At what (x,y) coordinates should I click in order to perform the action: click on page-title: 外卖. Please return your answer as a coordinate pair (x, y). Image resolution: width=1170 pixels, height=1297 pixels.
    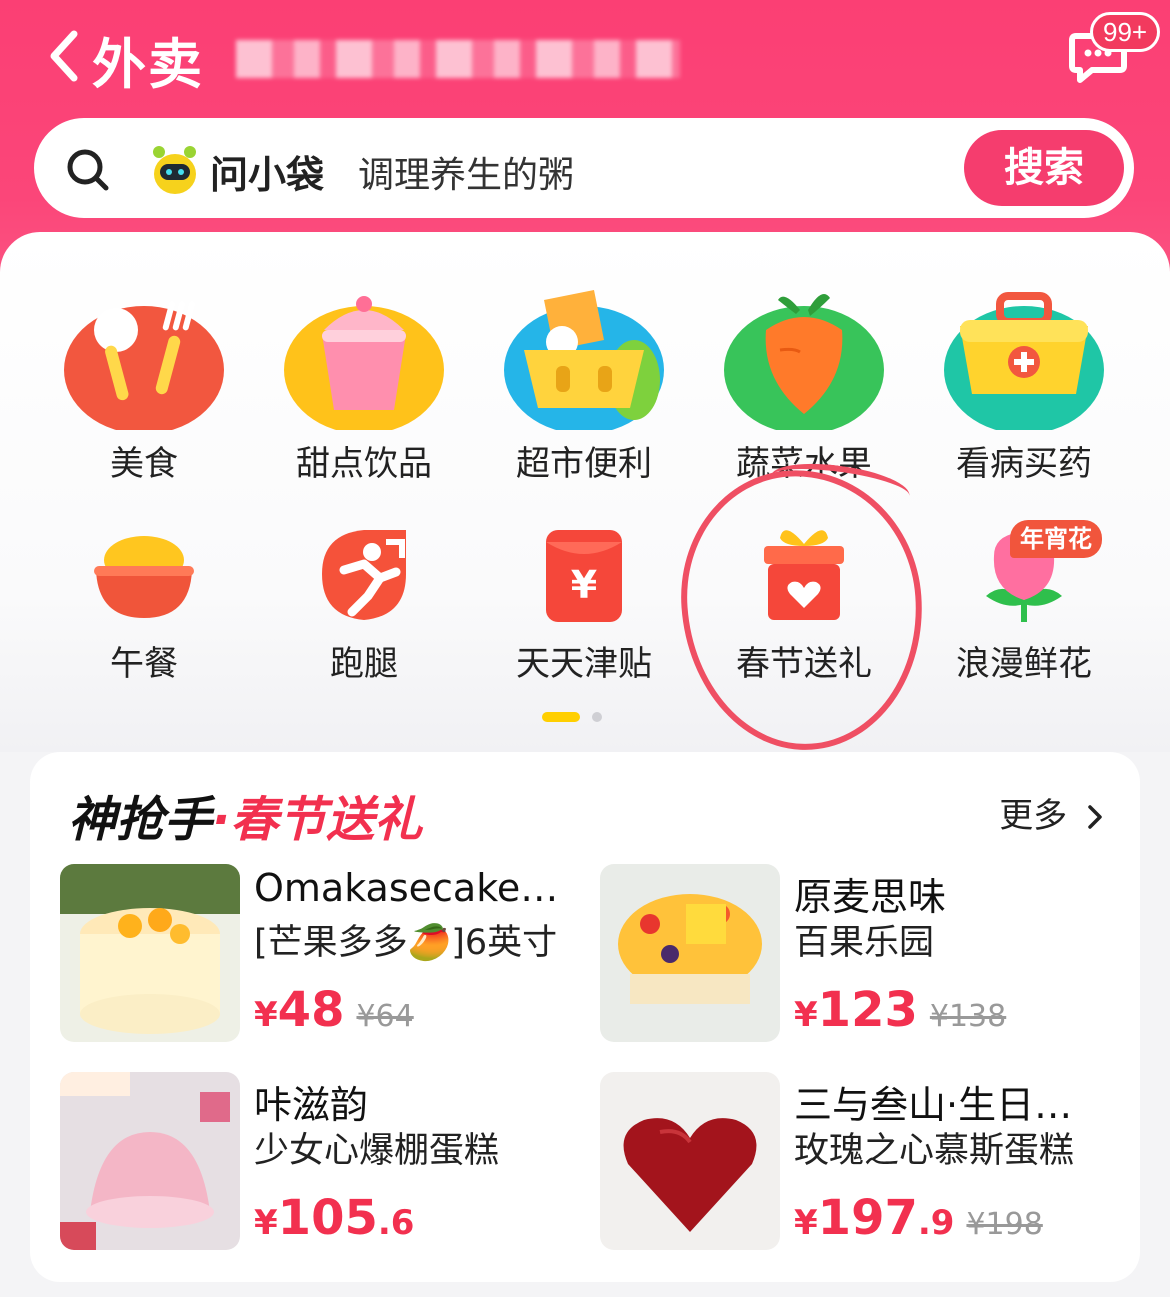
    Looking at the image, I should click on (148, 64).